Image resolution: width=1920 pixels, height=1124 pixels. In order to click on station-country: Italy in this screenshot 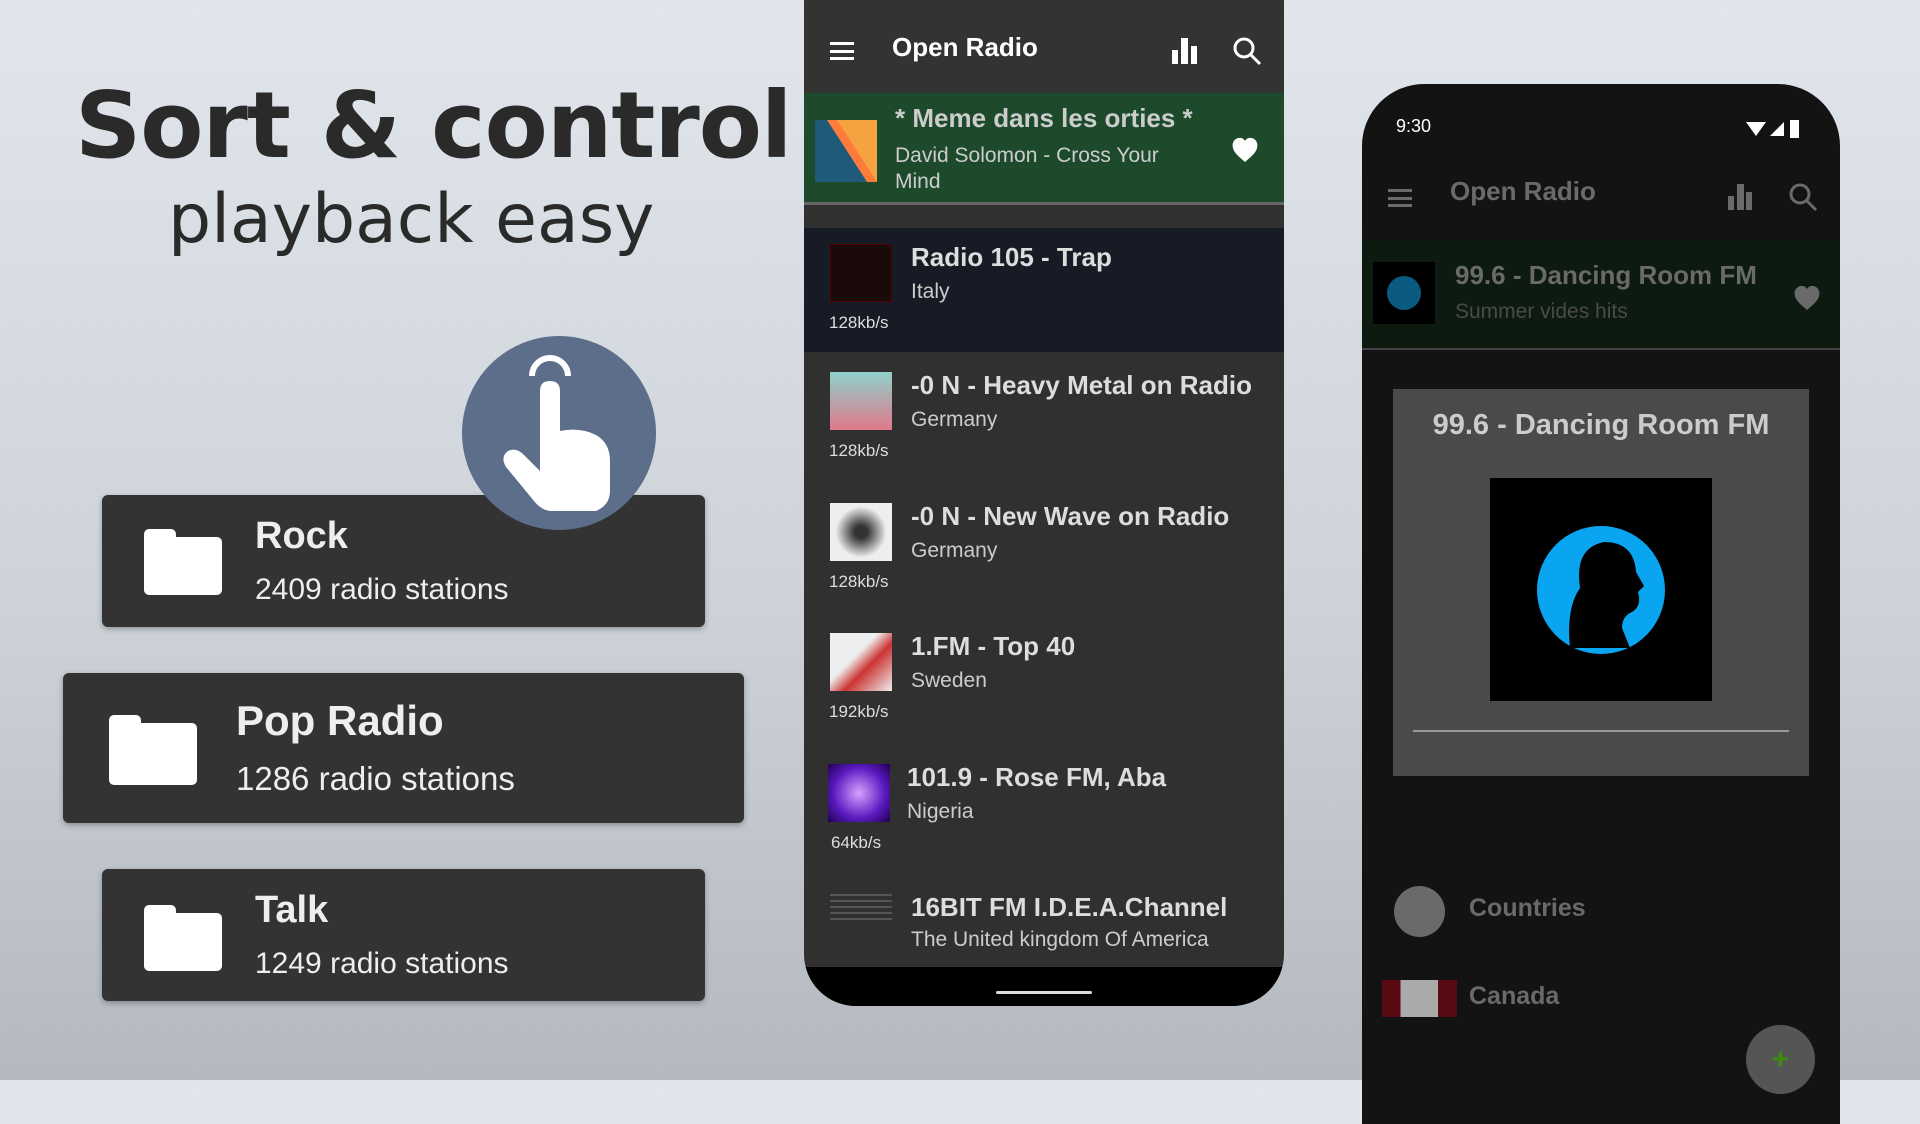, I will do `click(930, 291)`.